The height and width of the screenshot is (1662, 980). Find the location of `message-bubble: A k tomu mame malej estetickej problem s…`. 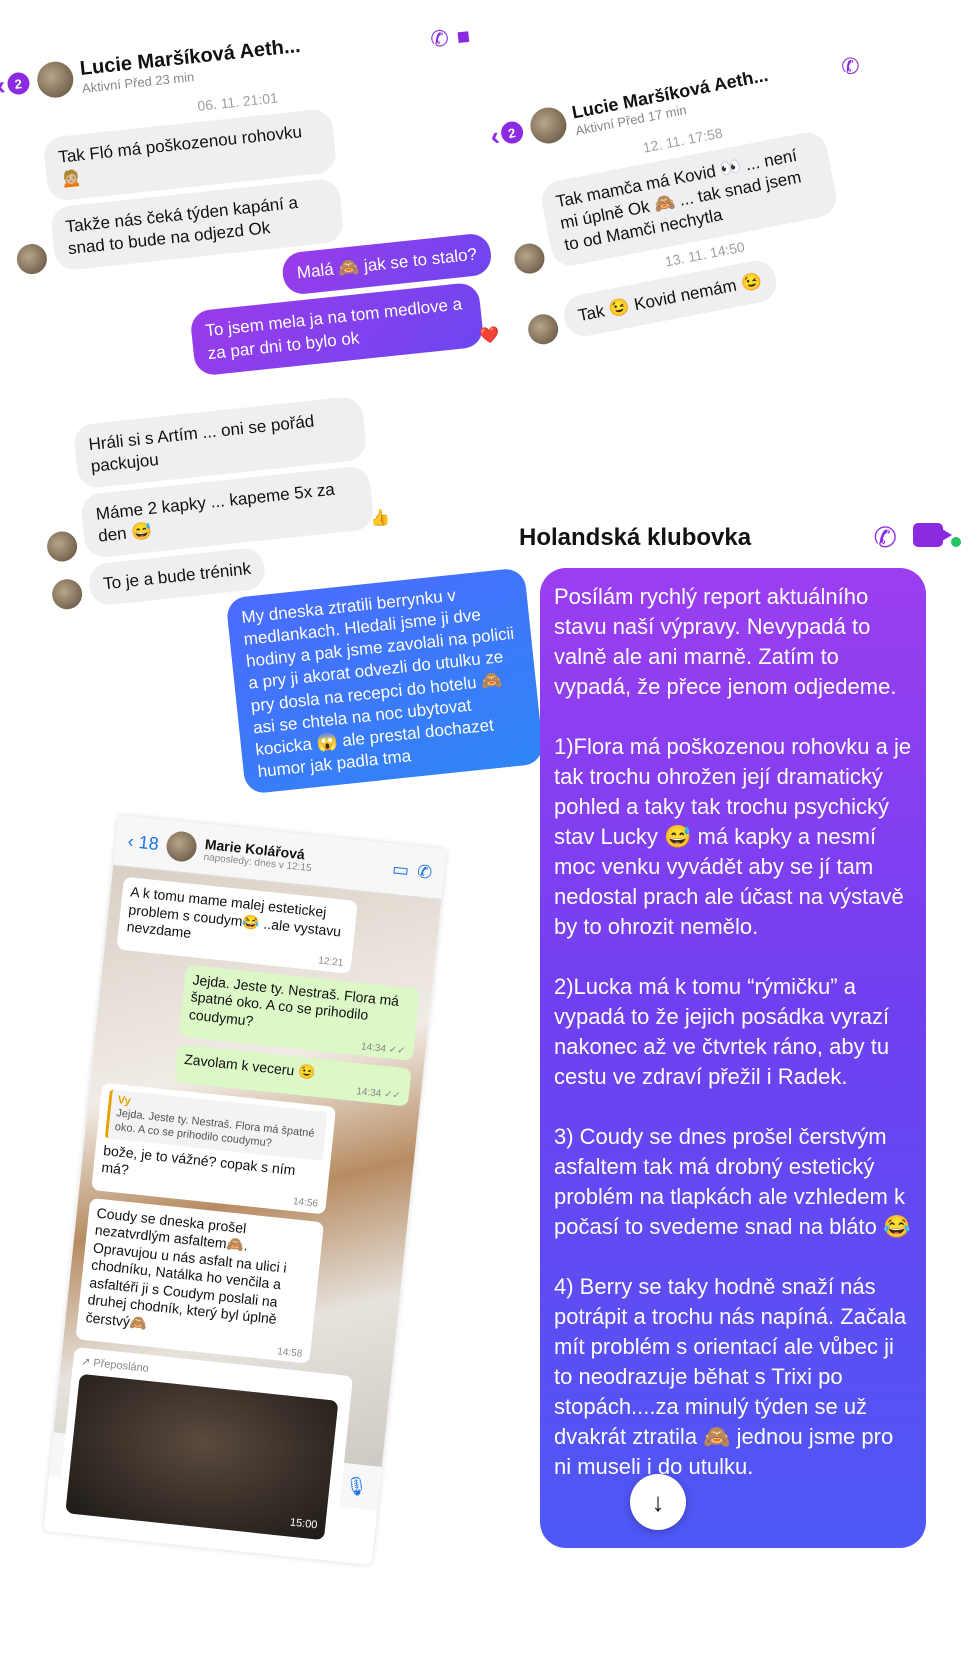

message-bubble: A k tomu mame malej estetickej problem s… is located at coordinates (237, 925).